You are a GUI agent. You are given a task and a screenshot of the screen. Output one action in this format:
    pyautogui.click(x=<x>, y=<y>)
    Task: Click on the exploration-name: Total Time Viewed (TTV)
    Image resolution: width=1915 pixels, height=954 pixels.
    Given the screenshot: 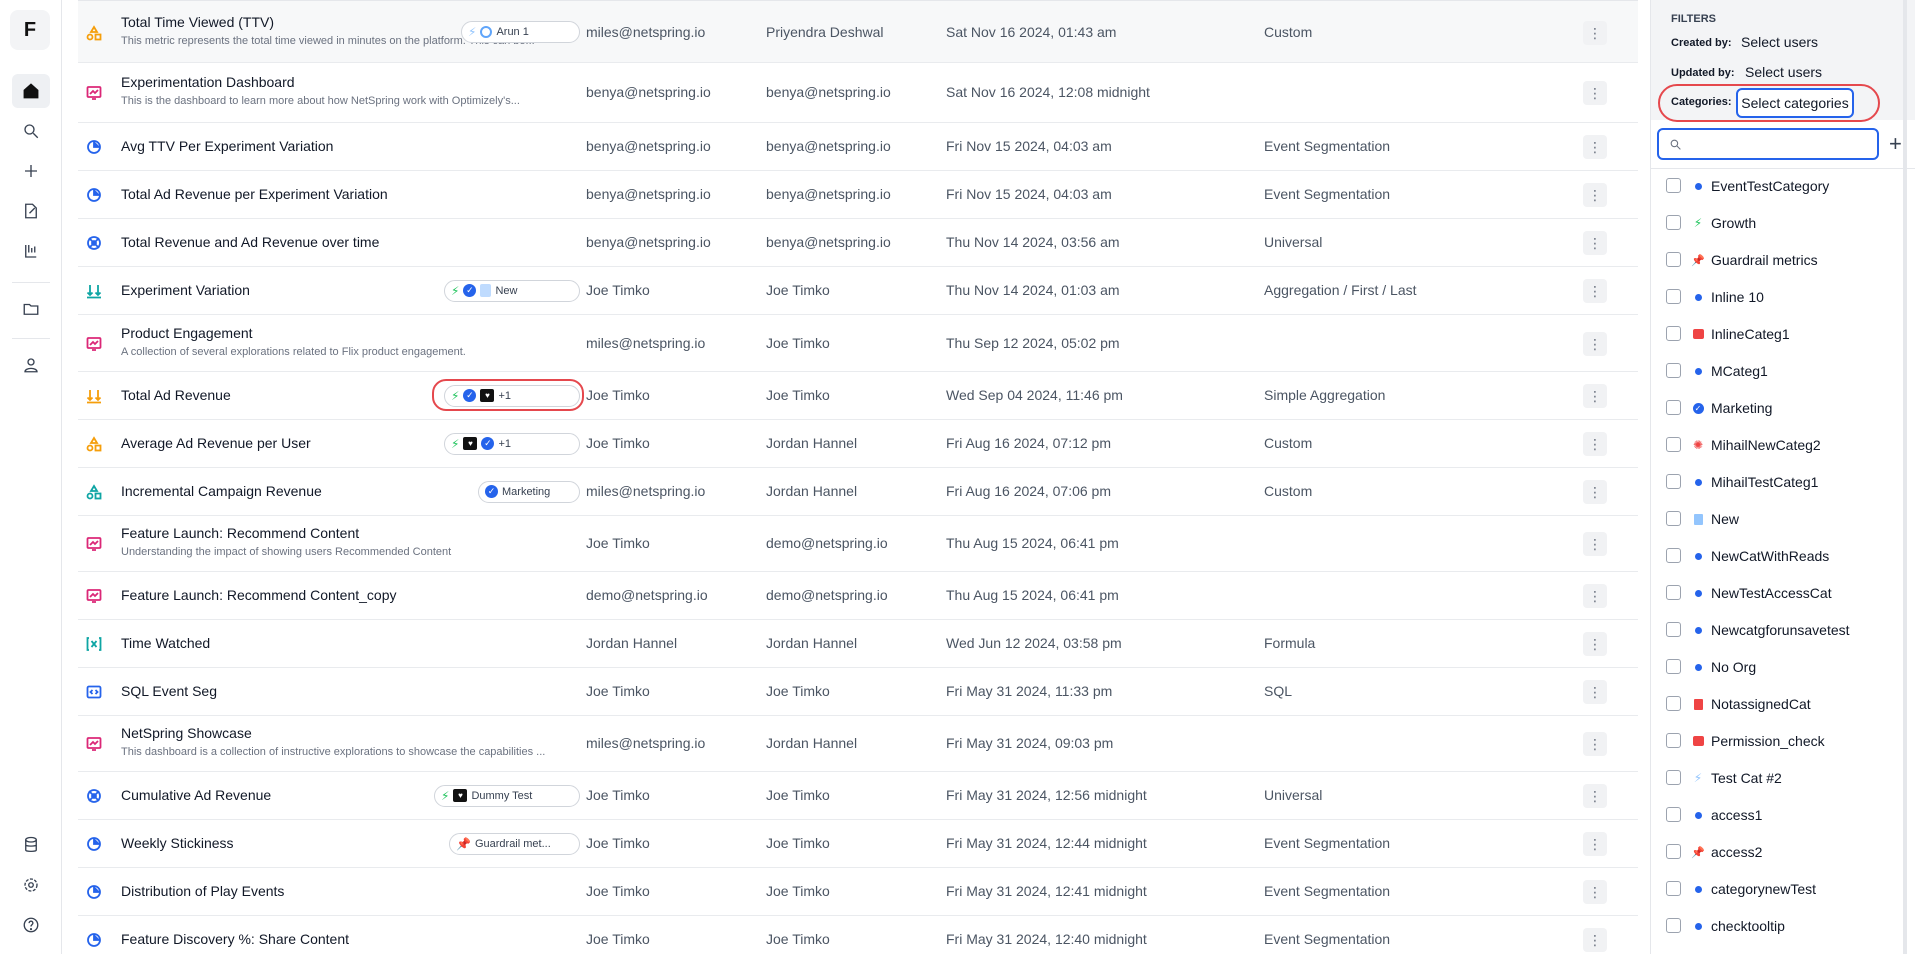 What is the action you would take?
    pyautogui.click(x=197, y=22)
    